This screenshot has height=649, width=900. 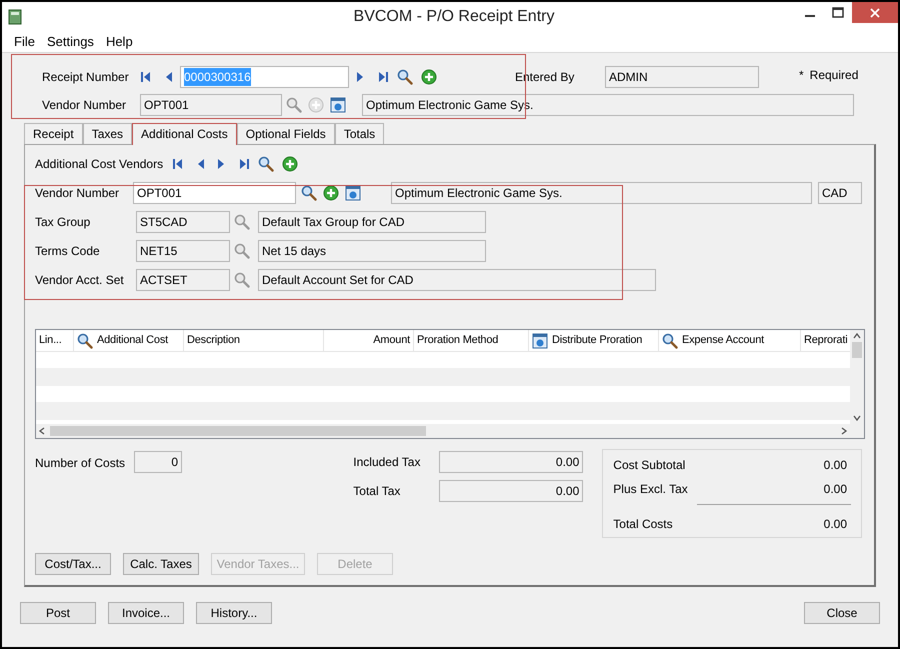 What do you see at coordinates (857, 377) in the screenshot?
I see `vertical-scrollbar` at bounding box center [857, 377].